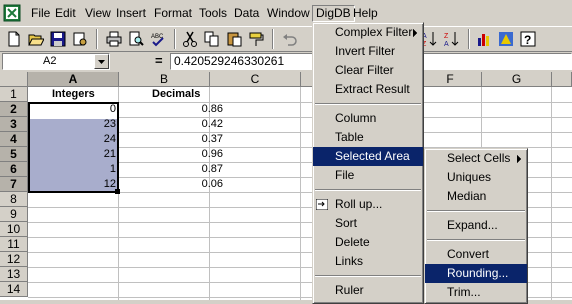  Describe the element at coordinates (80, 39) in the screenshot. I see `permission-icon` at that location.